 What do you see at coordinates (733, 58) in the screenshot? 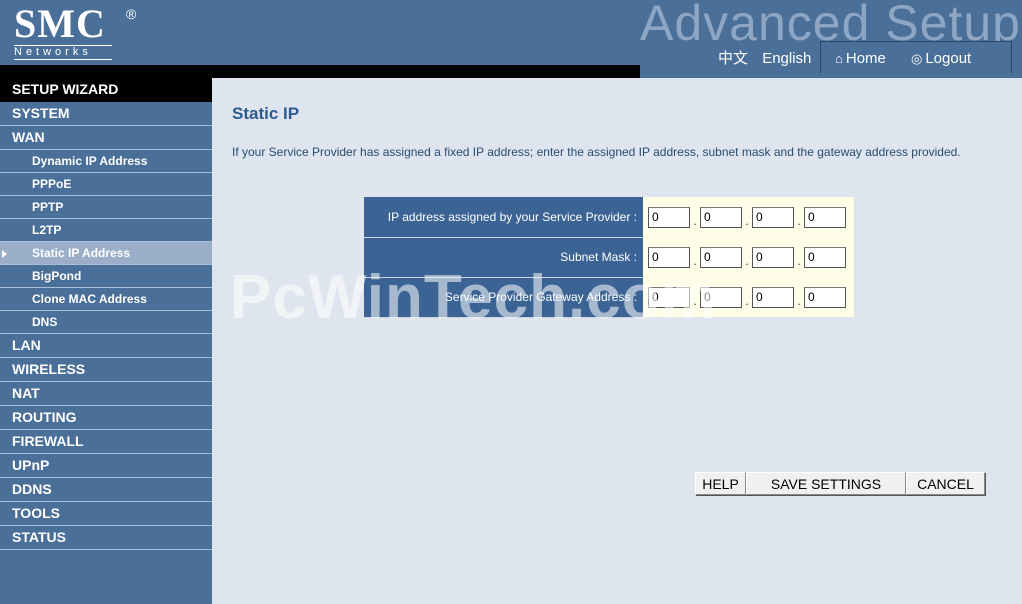
I see `lang-chinese-link: 中文` at bounding box center [733, 58].